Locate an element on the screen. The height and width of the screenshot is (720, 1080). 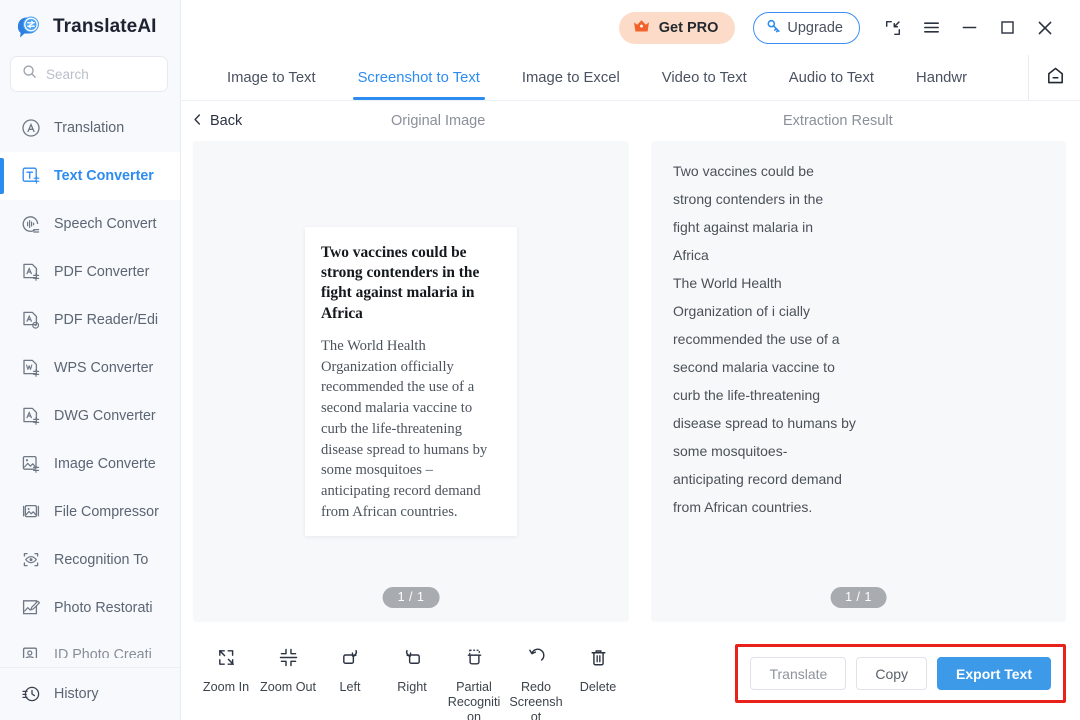
tab-video-to-text: Video to Text is located at coordinates (704, 77).